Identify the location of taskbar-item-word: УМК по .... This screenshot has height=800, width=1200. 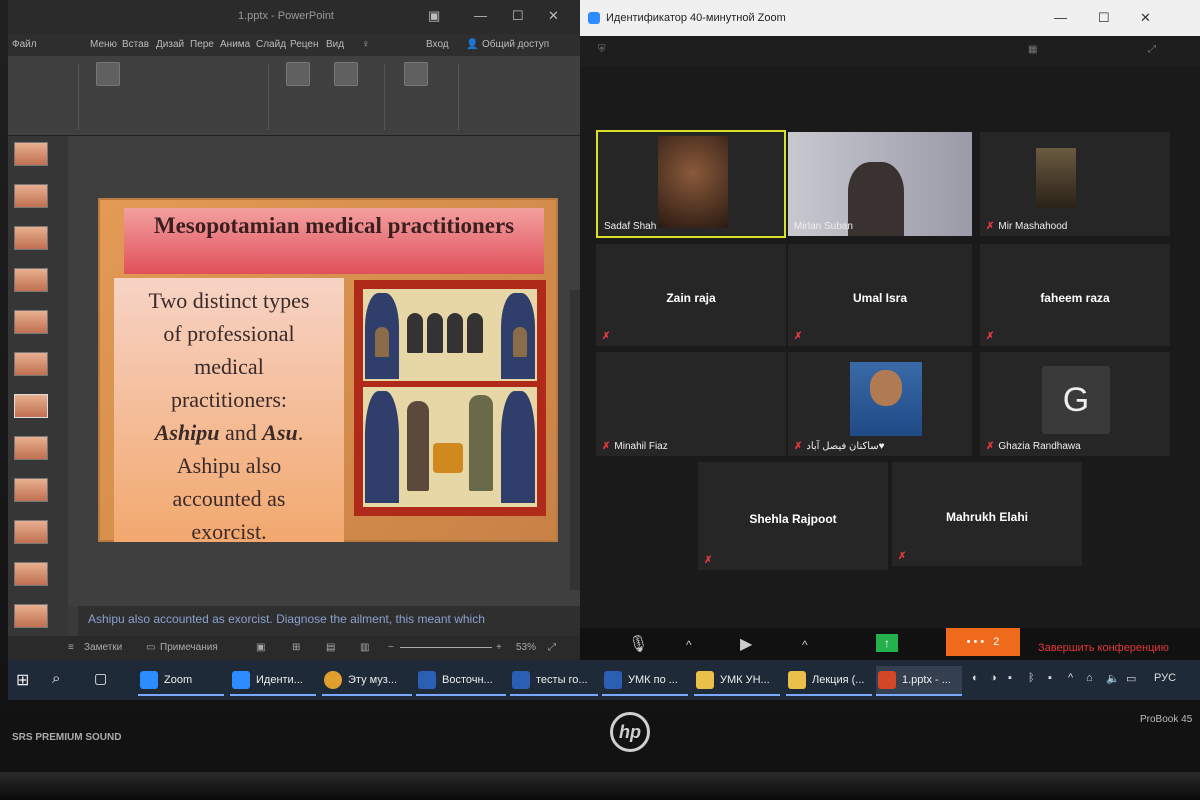
(645, 681).